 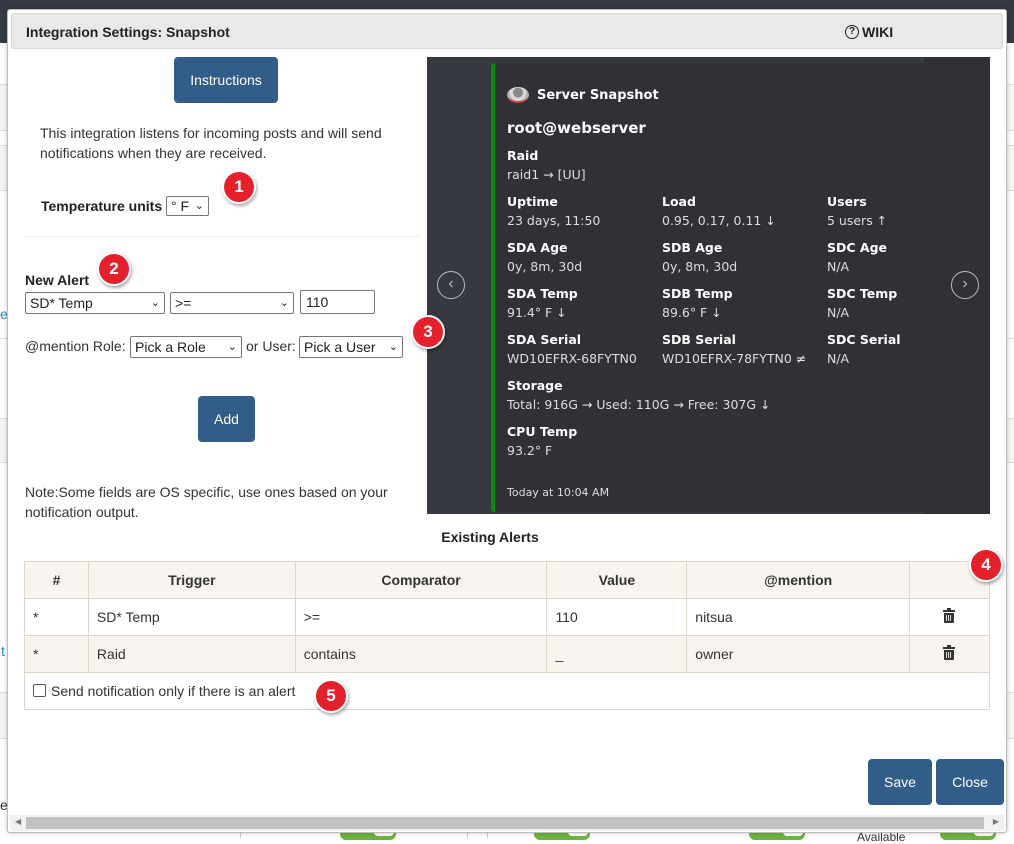 What do you see at coordinates (537, 247) in the screenshot?
I see `field-name: SDA Age` at bounding box center [537, 247].